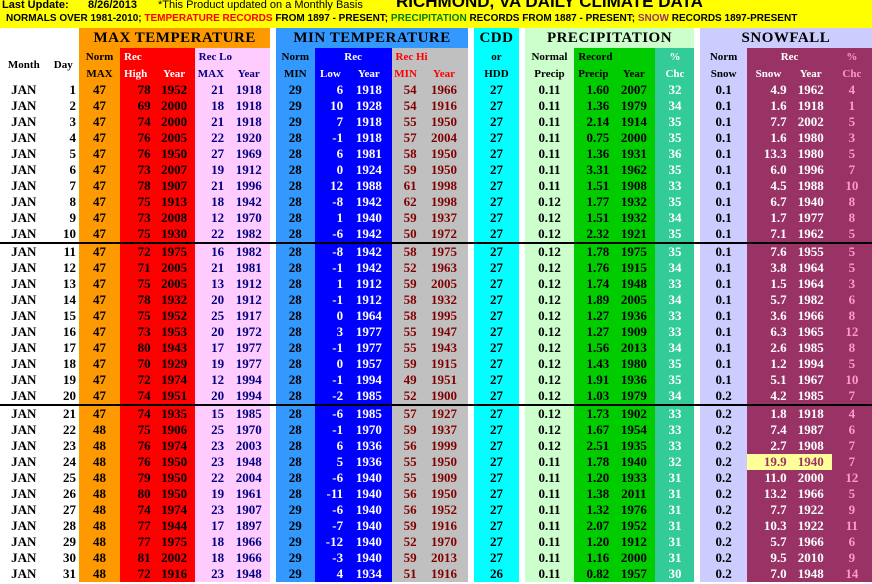 The height and width of the screenshot is (584, 872). What do you see at coordinates (768, 413) in the screenshot?
I see `record-snow-cell: 1.8` at bounding box center [768, 413].